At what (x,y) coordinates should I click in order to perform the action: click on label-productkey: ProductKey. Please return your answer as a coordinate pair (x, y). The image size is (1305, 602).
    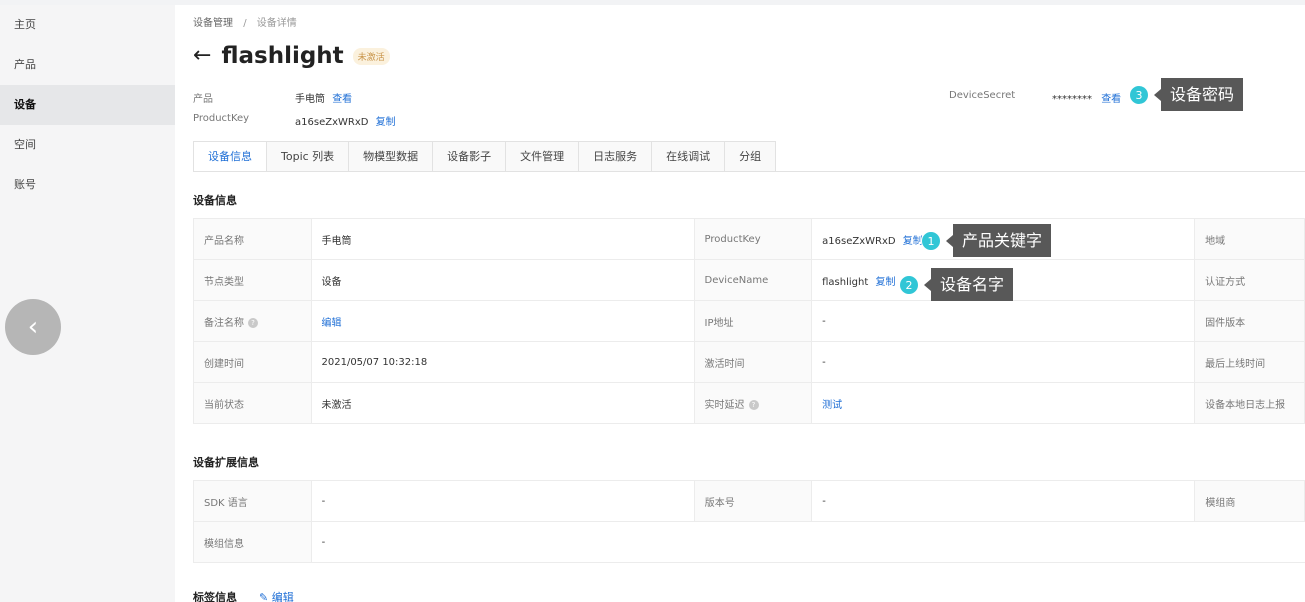
    Looking at the image, I should click on (753, 239).